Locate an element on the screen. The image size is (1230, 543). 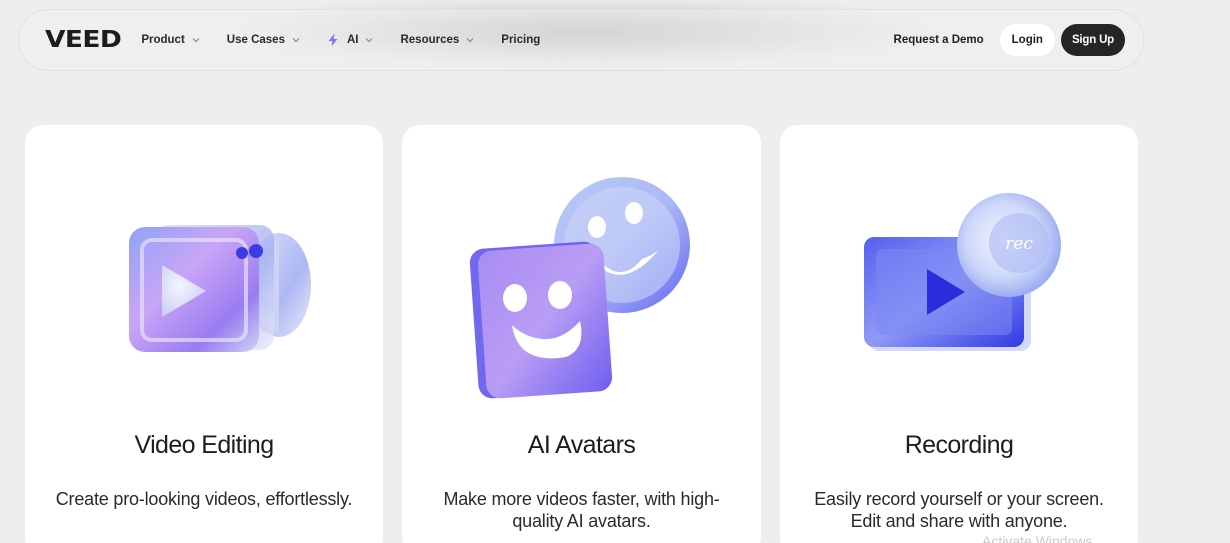
request-demo-link: Request a Demo is located at coordinates (939, 40).